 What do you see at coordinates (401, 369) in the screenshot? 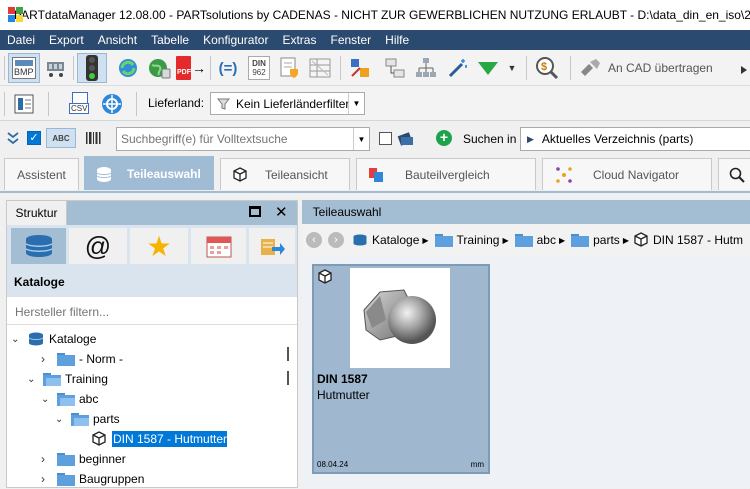
I see `part-card: DIN 1587 Hutmutter 08.04.24 mm` at bounding box center [401, 369].